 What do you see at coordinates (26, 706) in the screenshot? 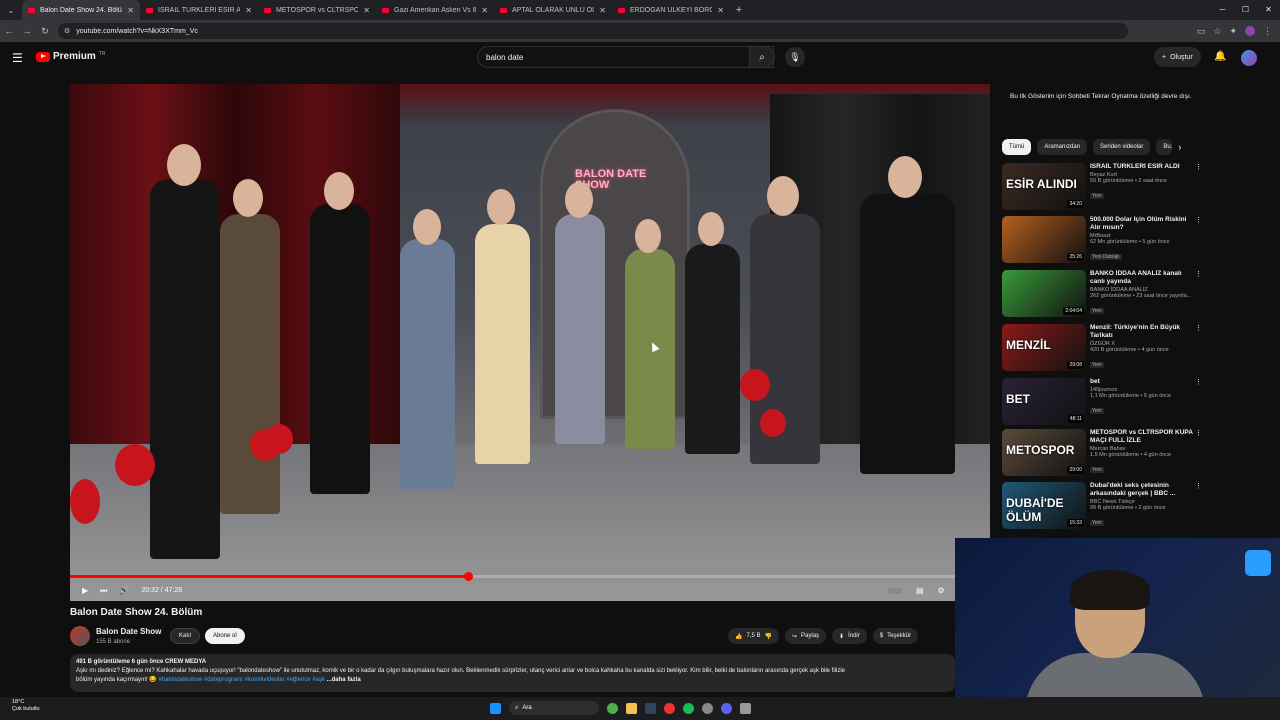
I see `weather-widget: 18°C Çok bulutlu` at bounding box center [26, 706].